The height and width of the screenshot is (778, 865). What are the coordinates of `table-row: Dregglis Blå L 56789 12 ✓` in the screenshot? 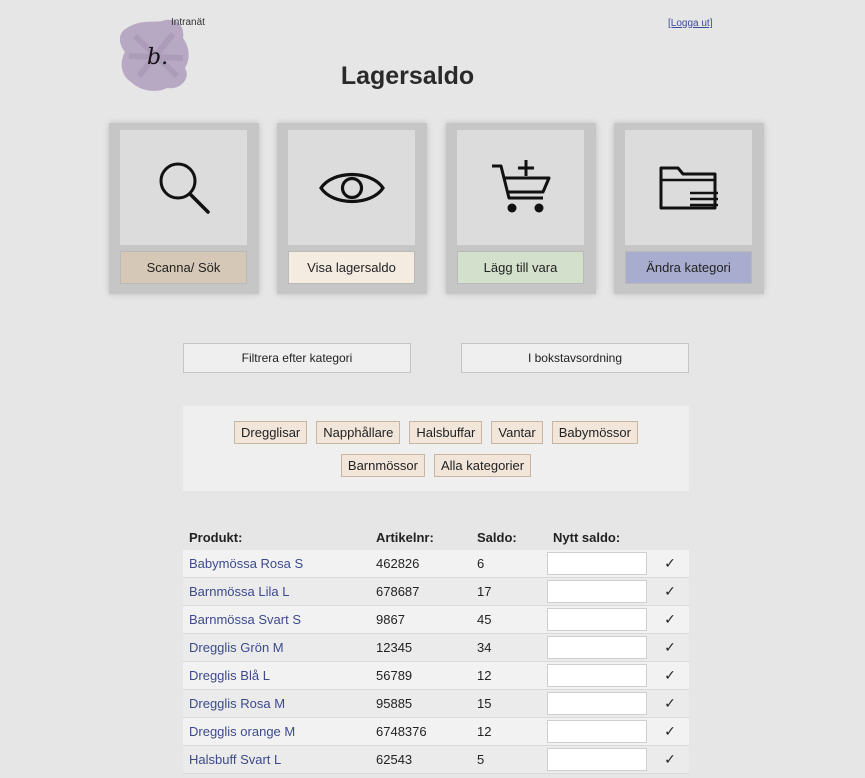 It's located at (436, 675).